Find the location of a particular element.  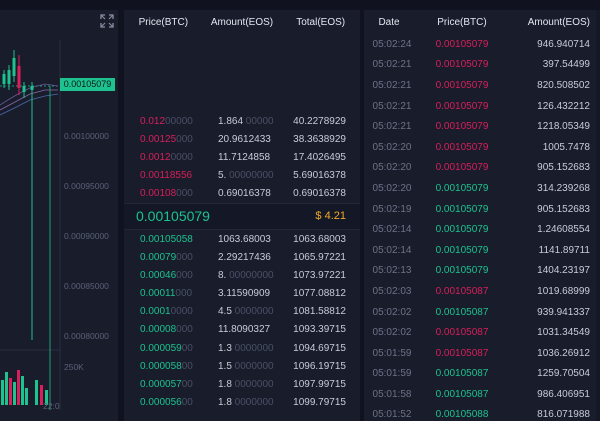

amount-main: 1.5 is located at coordinates (225, 366).